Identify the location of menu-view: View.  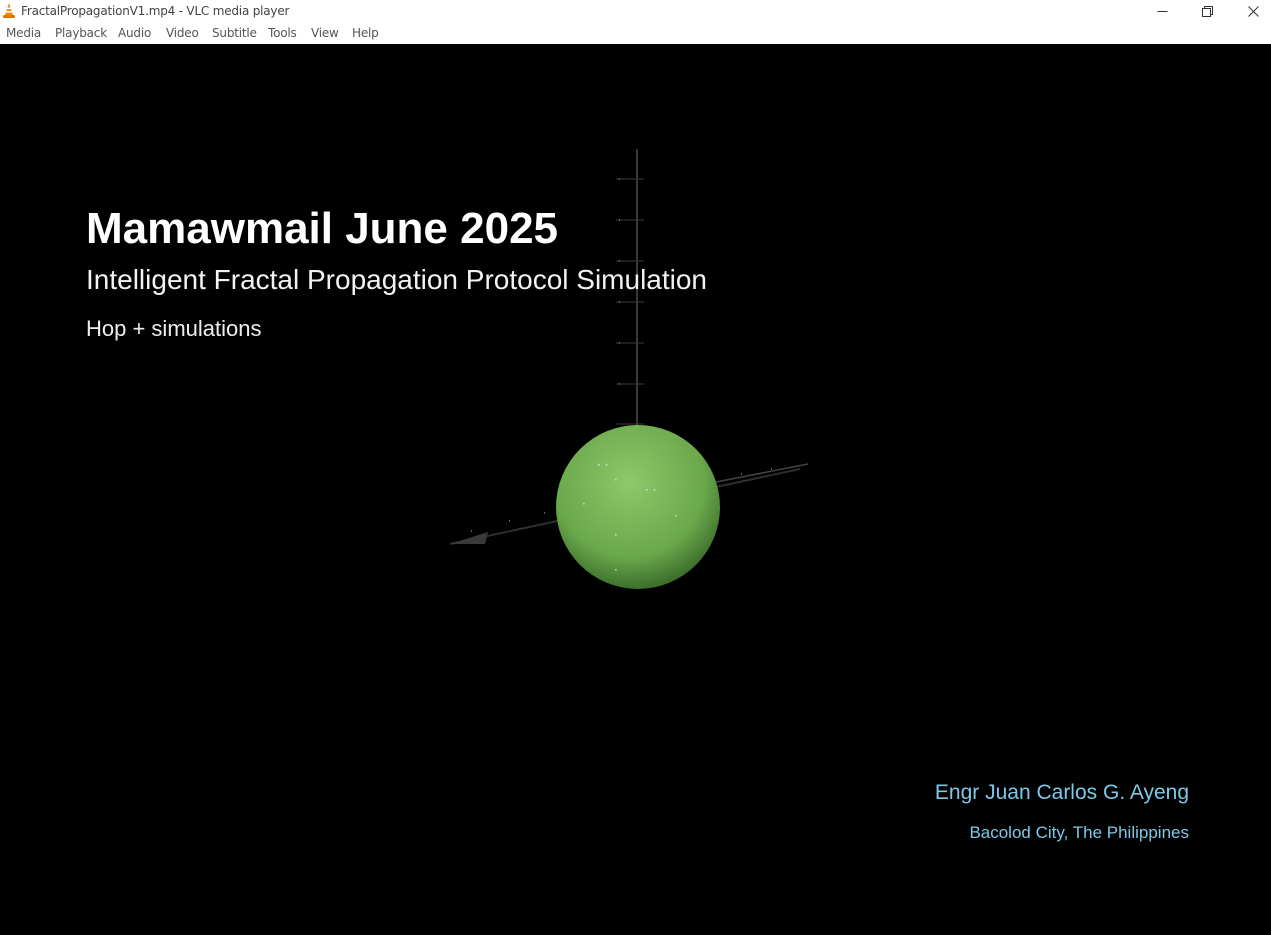
(325, 33).